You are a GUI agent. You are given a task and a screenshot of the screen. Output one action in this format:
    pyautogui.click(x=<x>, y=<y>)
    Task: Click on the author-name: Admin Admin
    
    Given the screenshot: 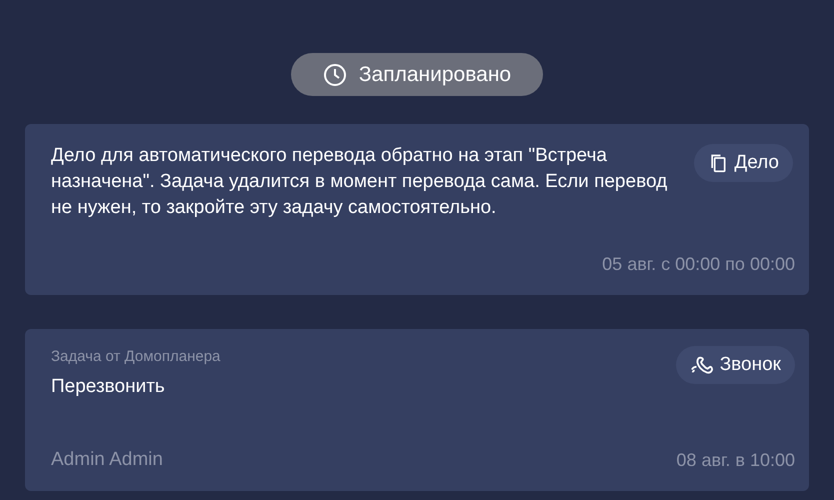 What is the action you would take?
    pyautogui.click(x=107, y=460)
    